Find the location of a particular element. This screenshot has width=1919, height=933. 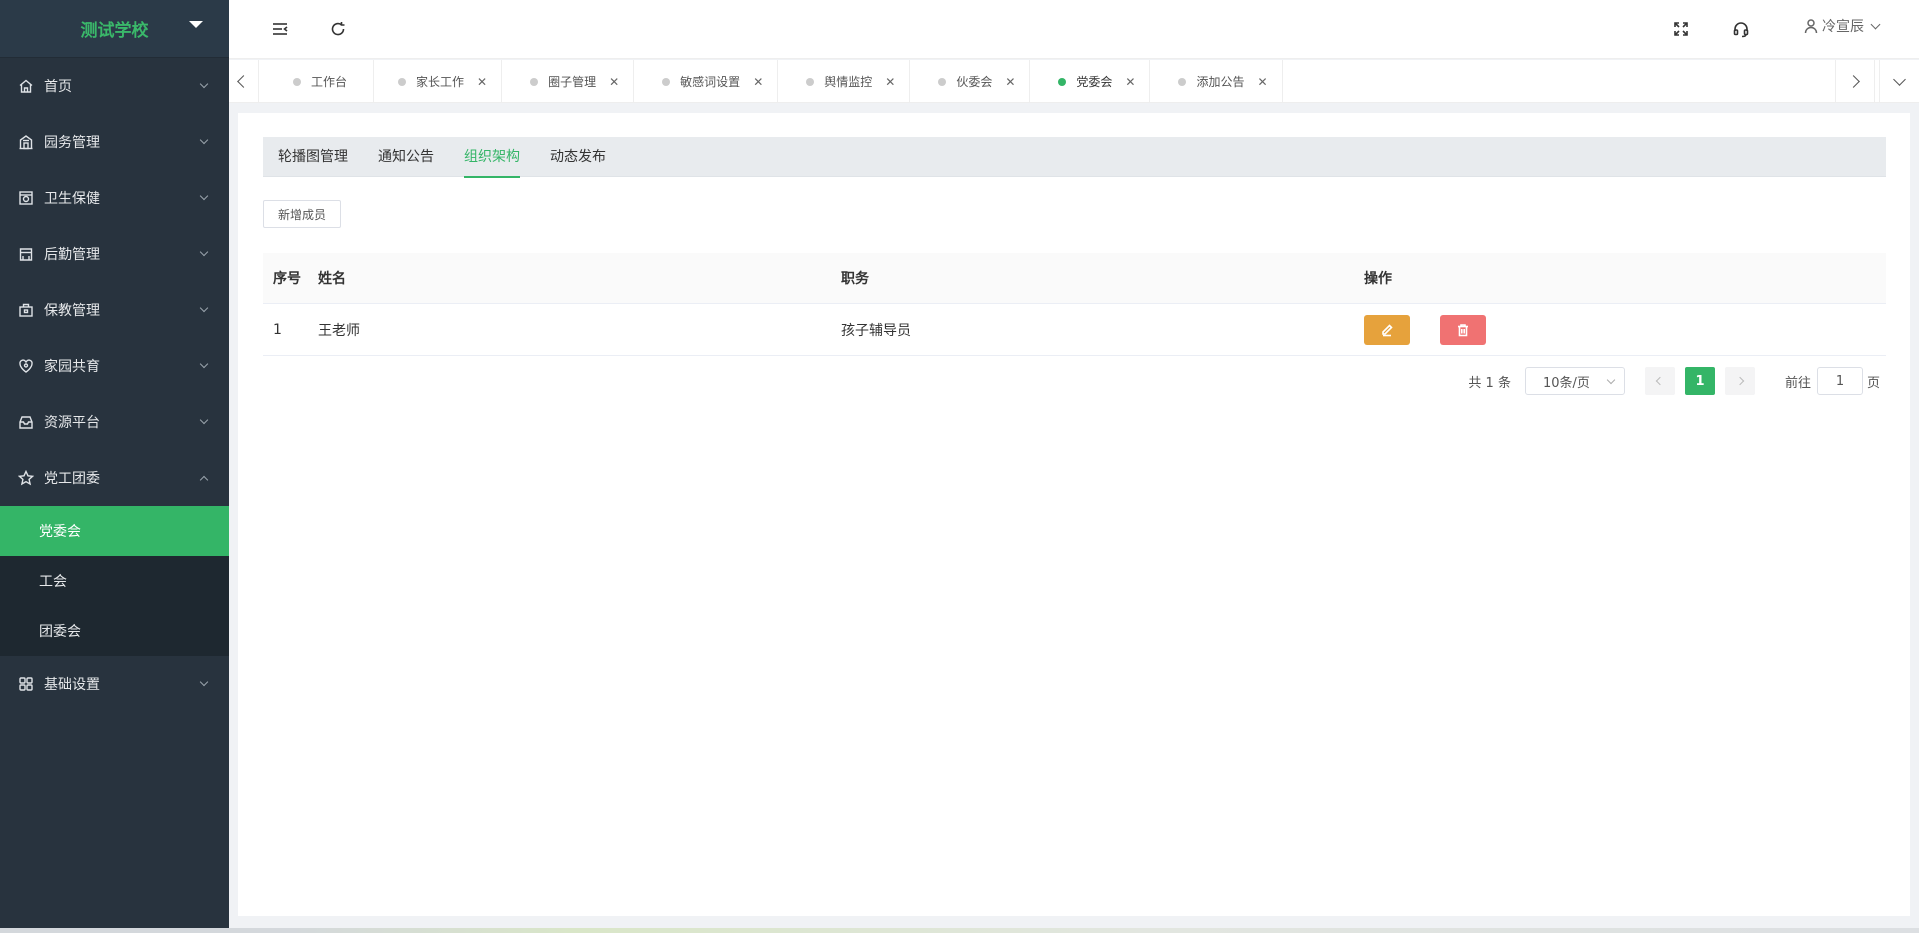

user-icon is located at coordinates (1811, 26).